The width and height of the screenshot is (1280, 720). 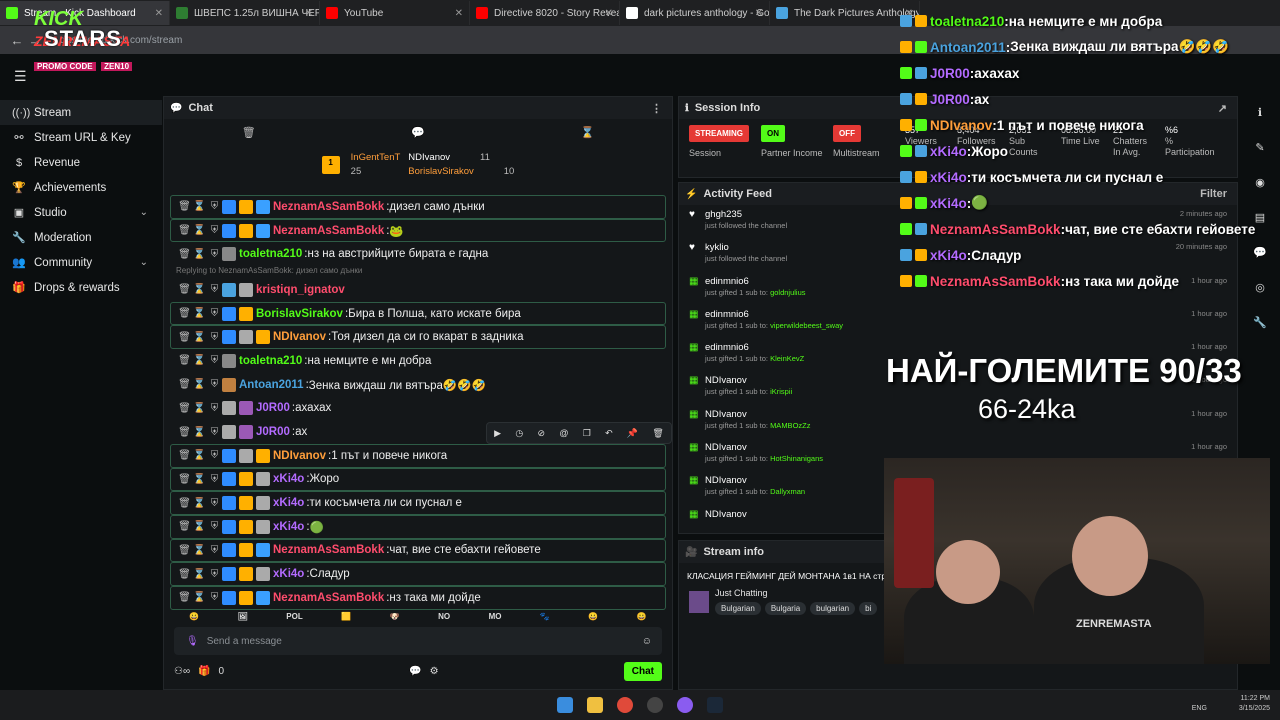 What do you see at coordinates (418, 290) in the screenshot?
I see `chat-message: 🗑 ⌛ ⛨ kristiqn_ignatov` at bounding box center [418, 290].